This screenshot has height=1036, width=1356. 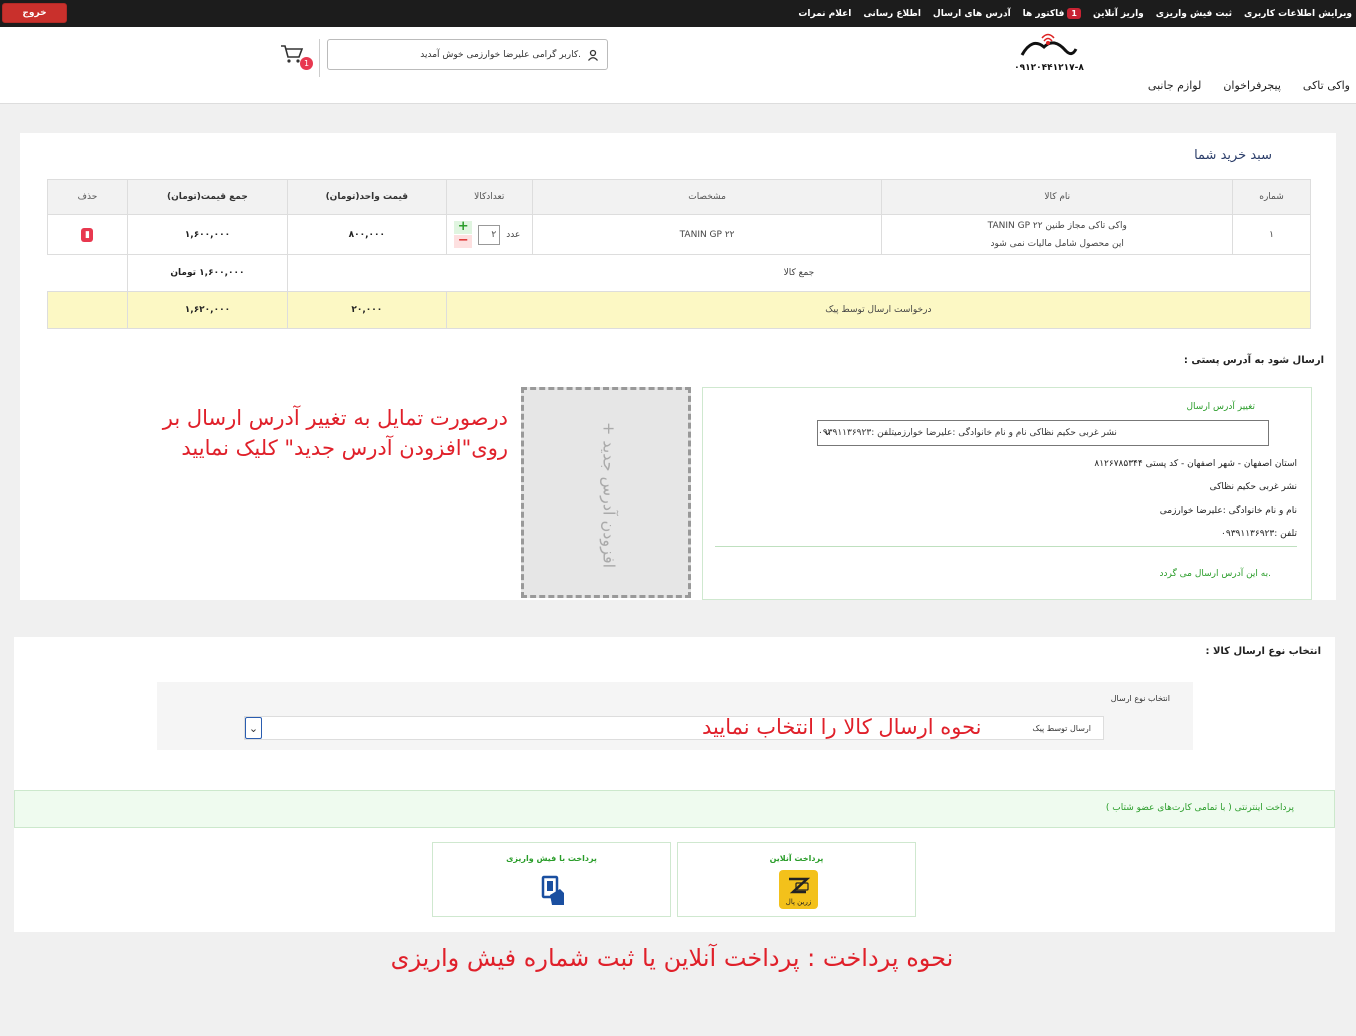 I want to click on row-spec: TANIN GP ۲۲, so click(x=707, y=234).